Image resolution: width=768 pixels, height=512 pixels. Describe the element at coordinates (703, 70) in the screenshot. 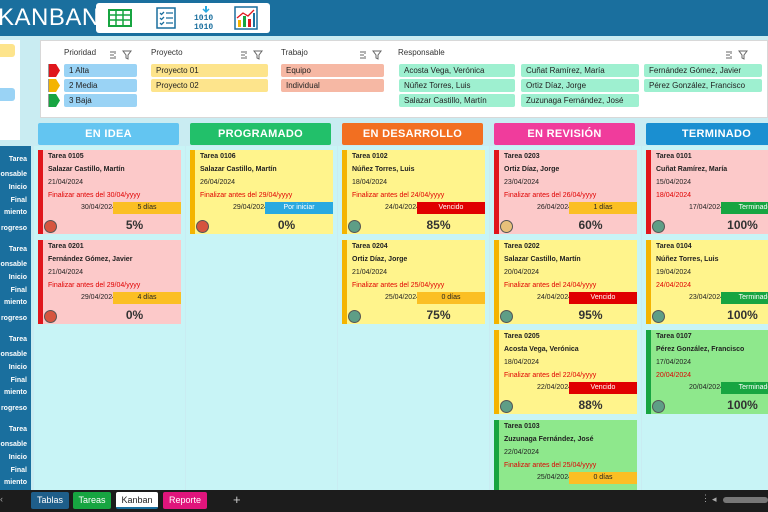

I see `filter-chip-responsable: Fernández Gómez, Javier` at that location.